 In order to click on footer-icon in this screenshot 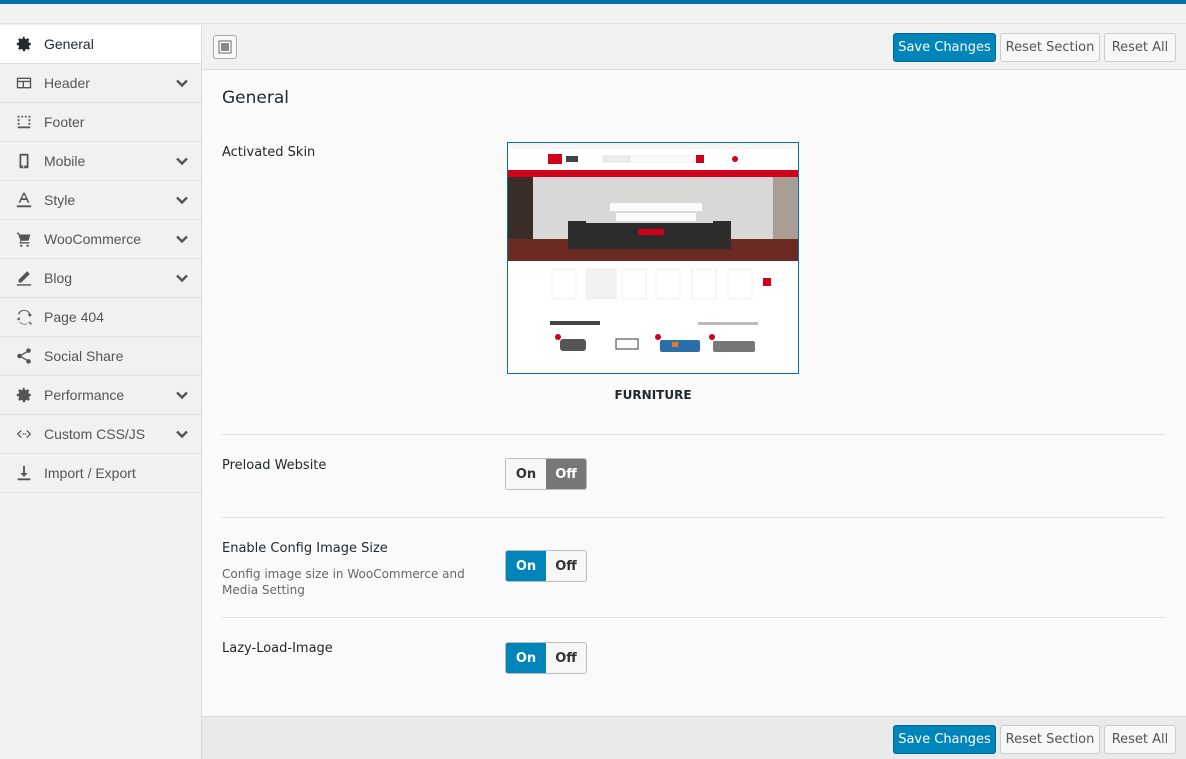, I will do `click(24, 122)`.